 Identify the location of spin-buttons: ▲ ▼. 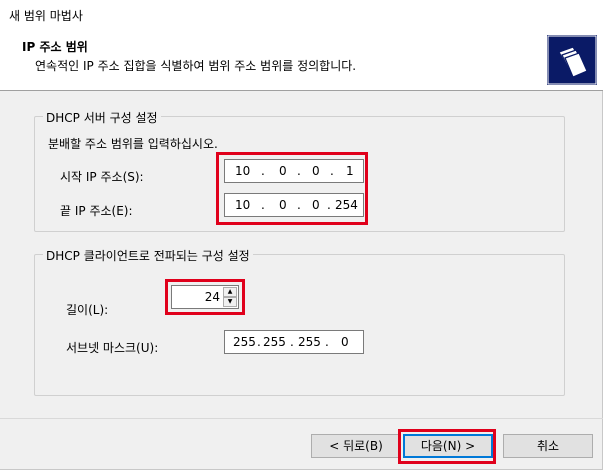
(230, 297).